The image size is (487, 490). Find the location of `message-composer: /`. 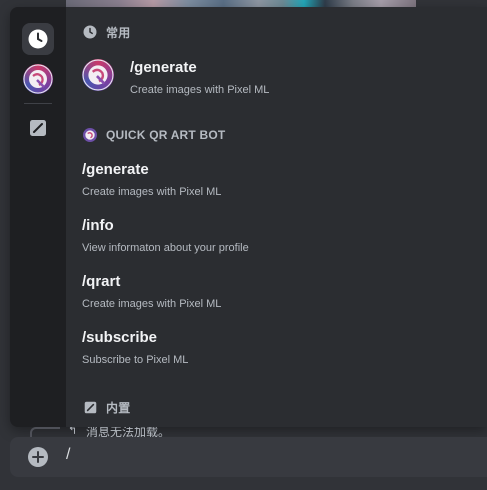

message-composer: / is located at coordinates (248, 457).